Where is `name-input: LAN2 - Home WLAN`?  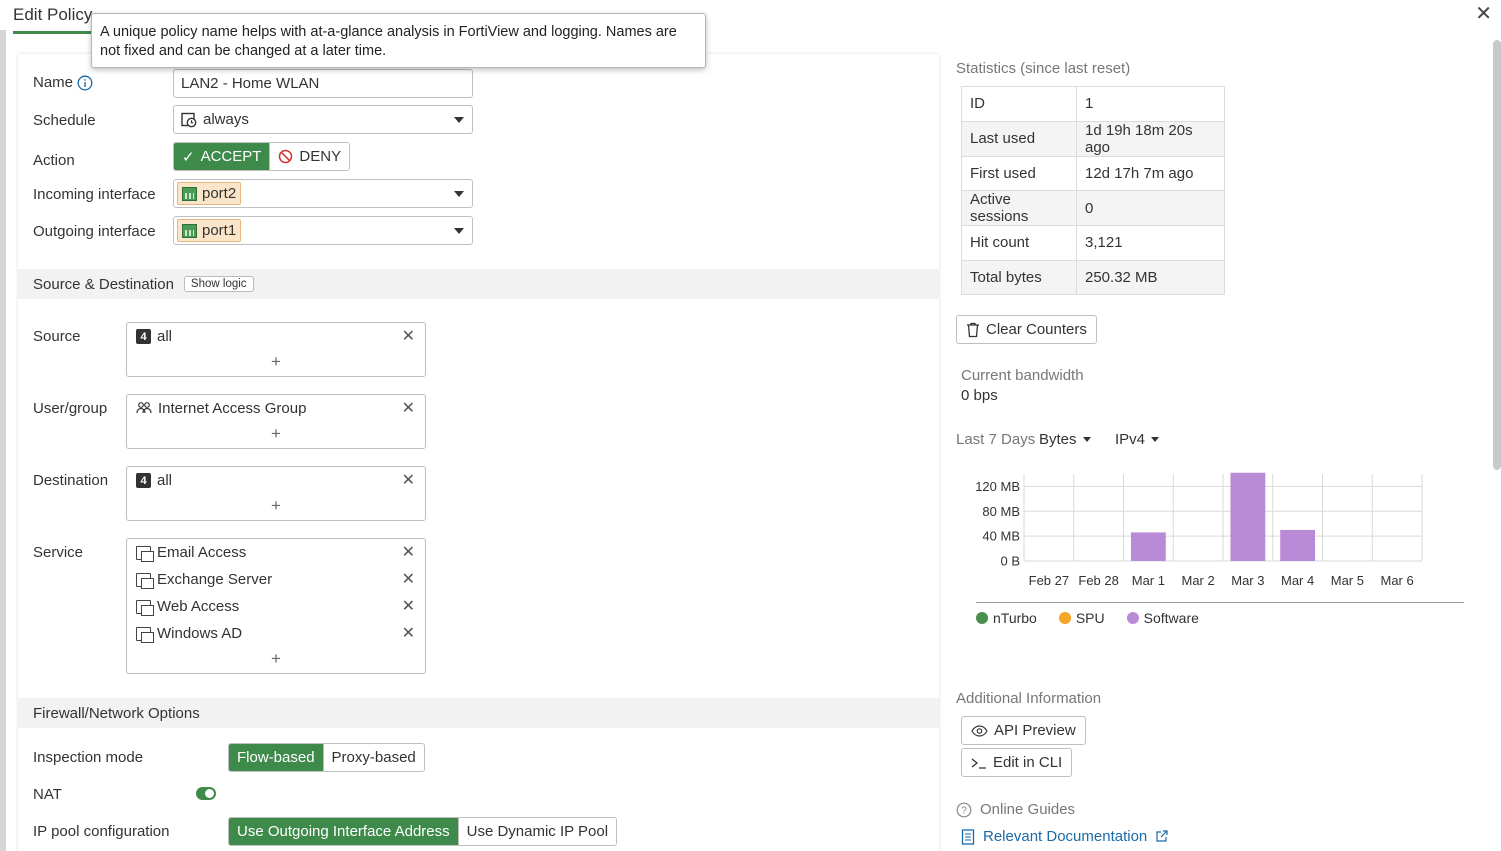
name-input: LAN2 - Home WLAN is located at coordinates (323, 83).